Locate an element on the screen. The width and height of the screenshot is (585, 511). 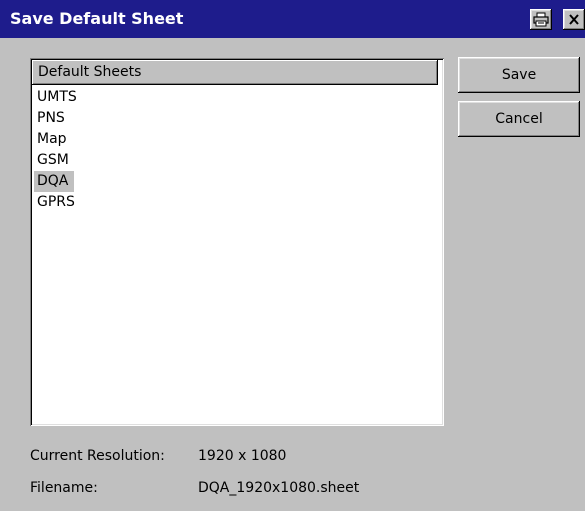
cancel-button: Cancel is located at coordinates (519, 119).